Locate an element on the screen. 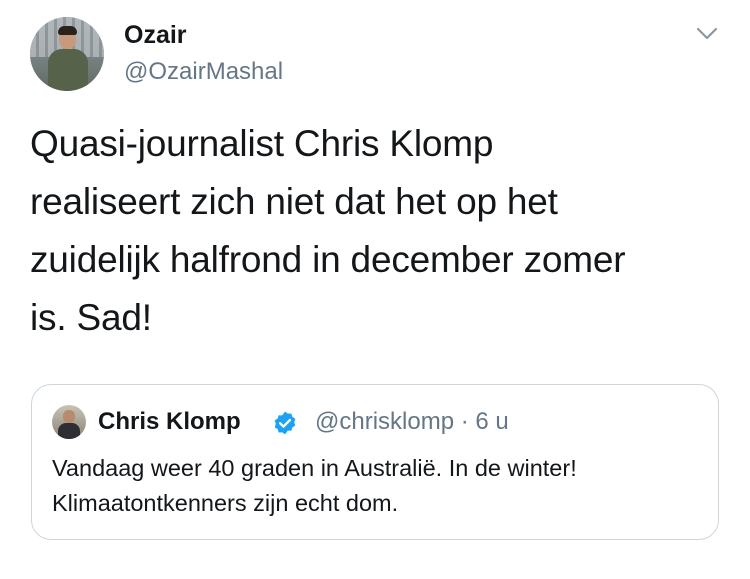  tweet-text-line: Quasi-journalist Chris Klomp is located at coordinates (262, 143).